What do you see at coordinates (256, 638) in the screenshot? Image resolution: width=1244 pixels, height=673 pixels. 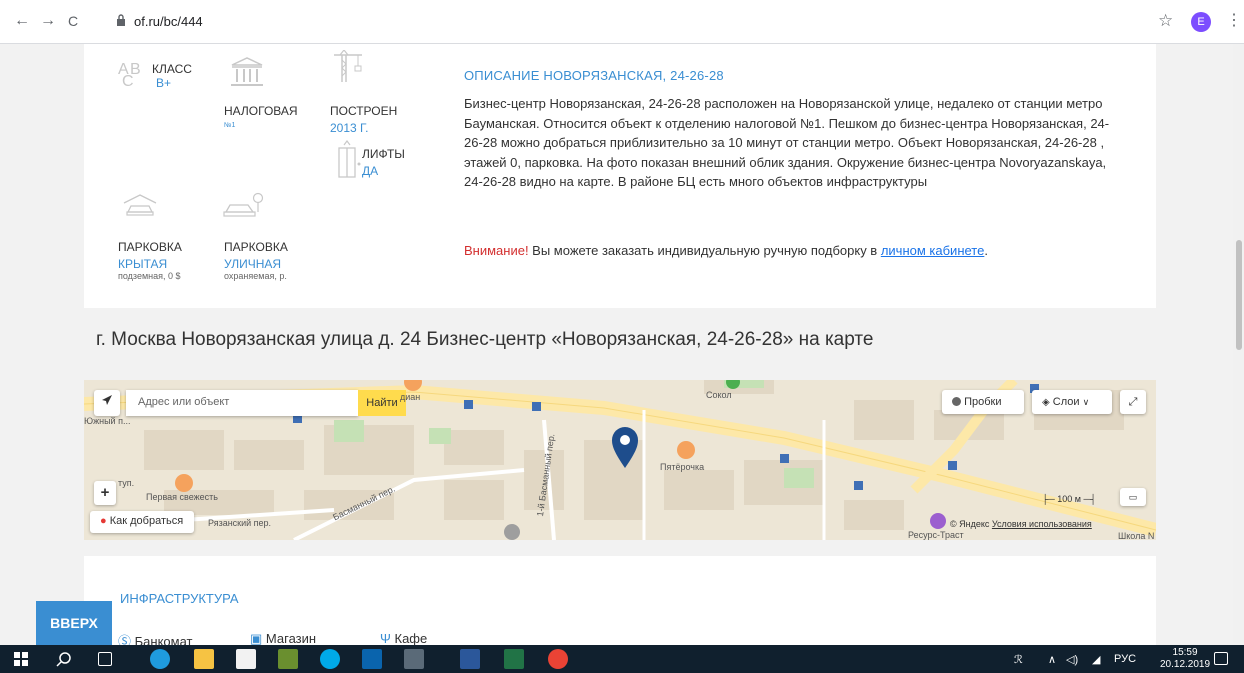 I see `shop-icon: ▣` at bounding box center [256, 638].